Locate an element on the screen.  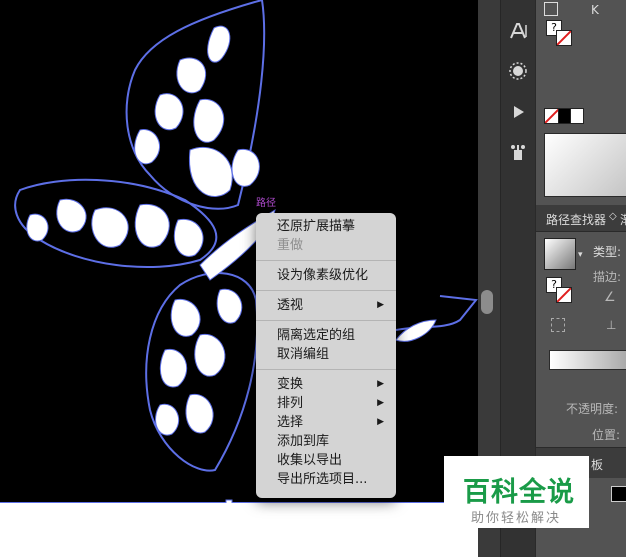
menu-item-arrange: 排列 ▶ is located at coordinates (326, 403).